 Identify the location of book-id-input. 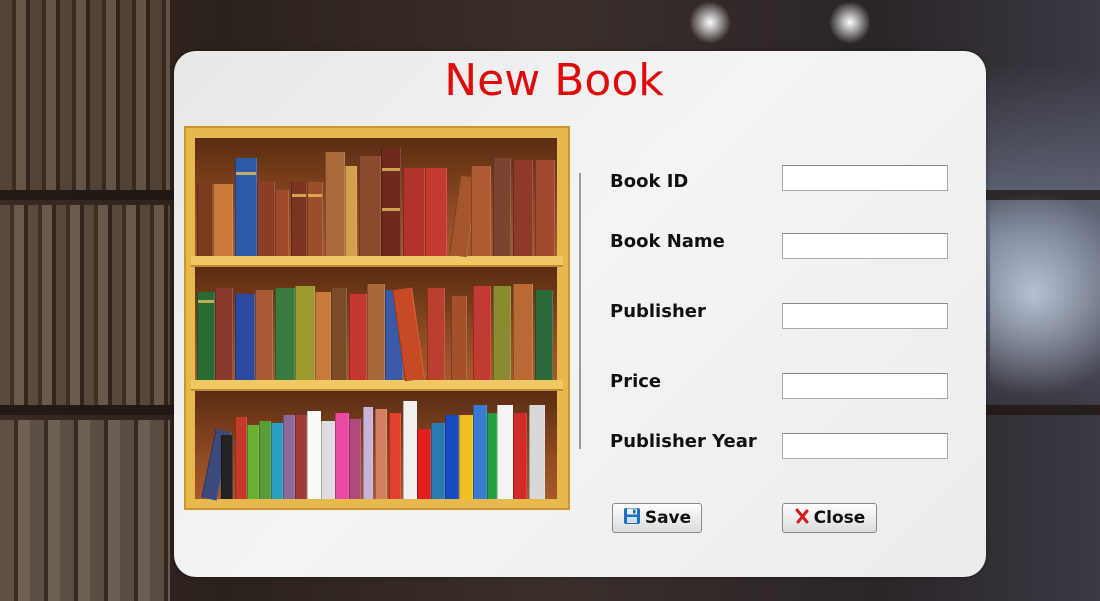
(865, 178).